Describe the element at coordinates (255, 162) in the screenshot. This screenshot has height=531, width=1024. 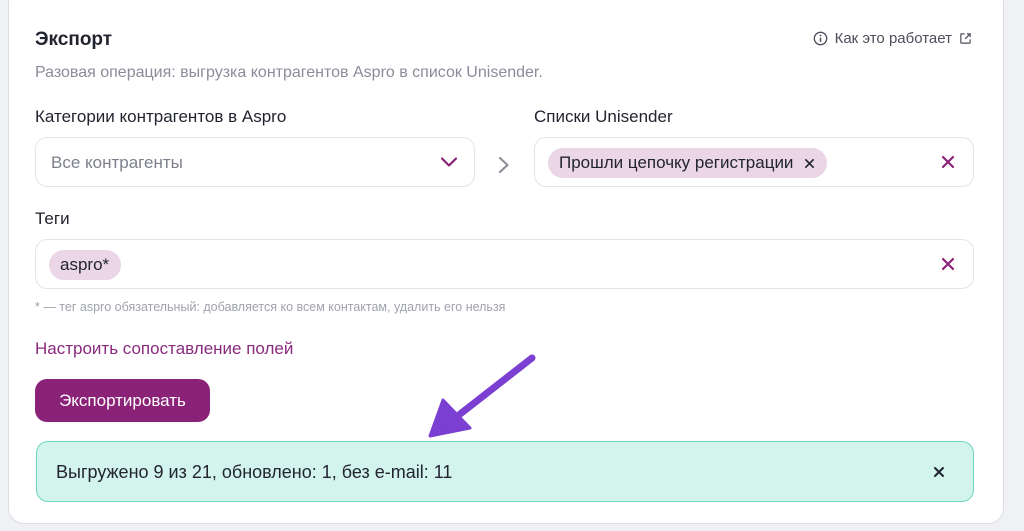
I see `categories-select: Все контрагенты` at that location.